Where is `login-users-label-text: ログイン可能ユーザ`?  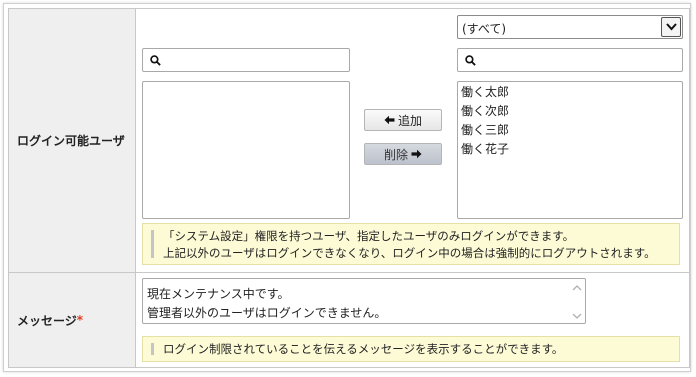 login-users-label-text: ログイン可能ユーザ is located at coordinates (71, 141).